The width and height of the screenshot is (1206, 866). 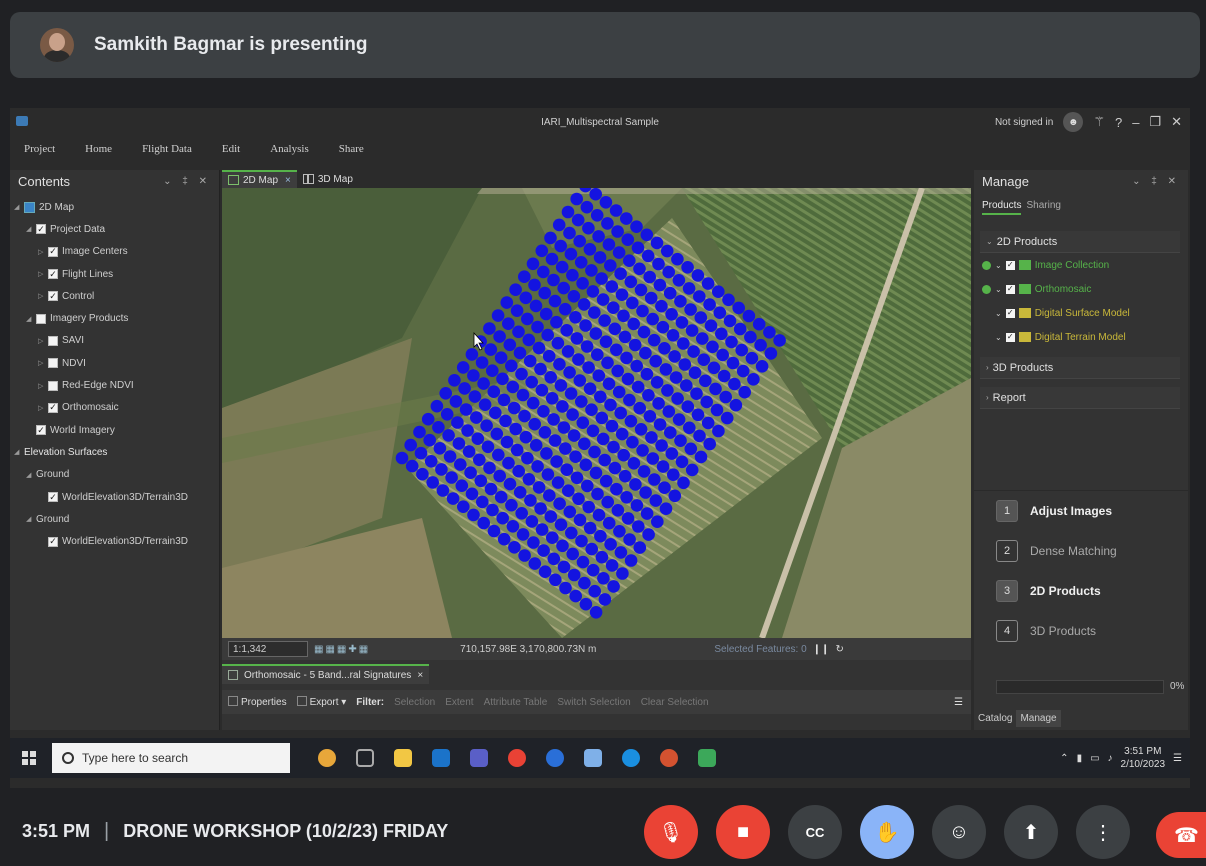 What do you see at coordinates (669, 758) in the screenshot?
I see `powerpoint-icon` at bounding box center [669, 758].